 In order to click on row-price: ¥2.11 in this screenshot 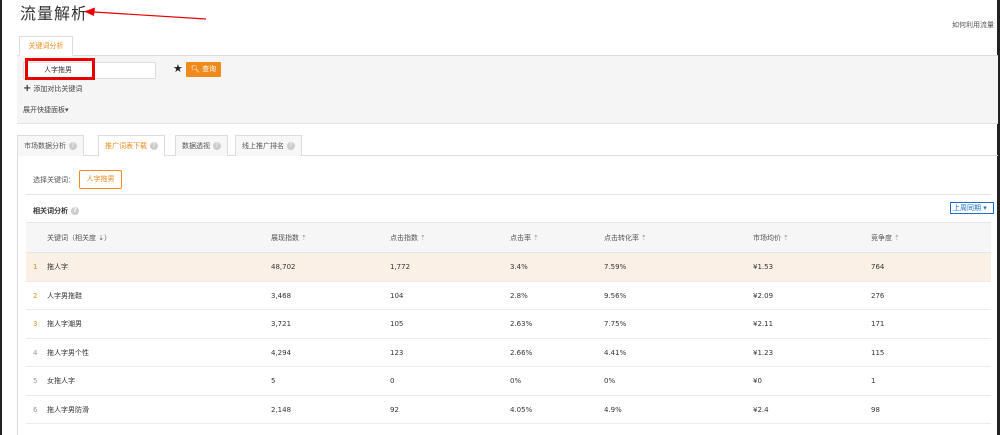, I will do `click(763, 324)`.